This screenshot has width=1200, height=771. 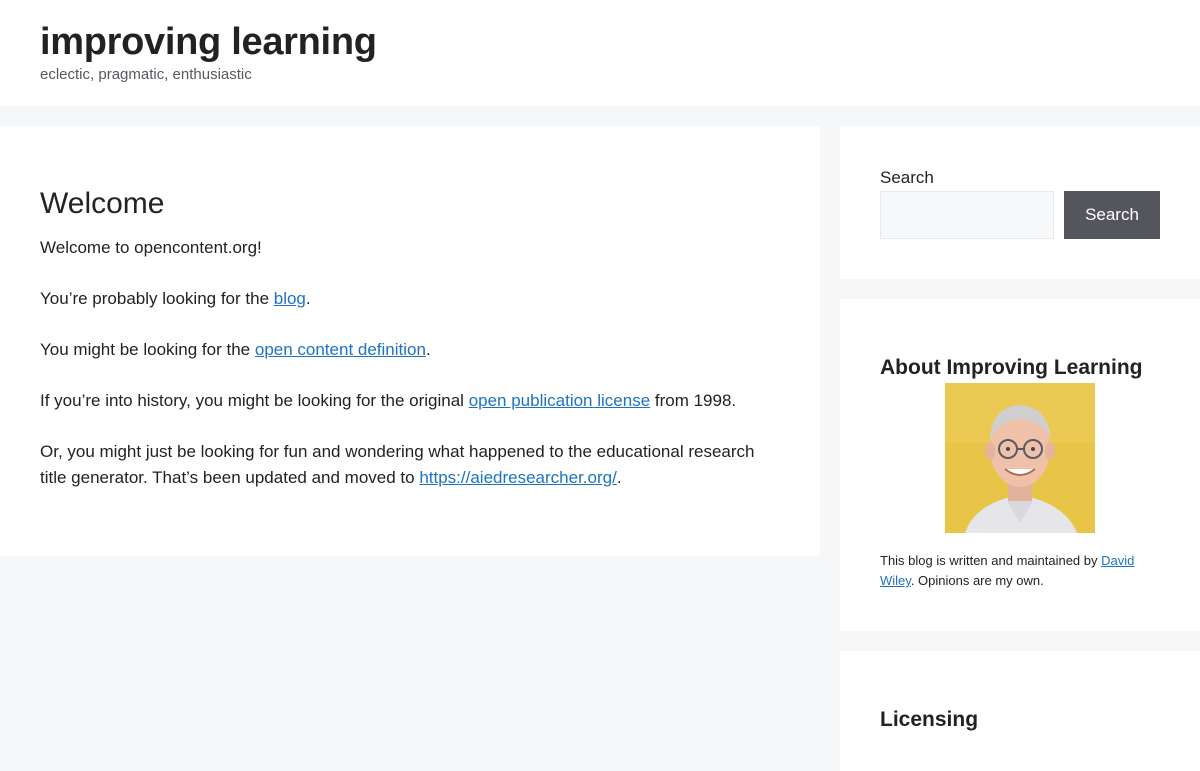 I want to click on paragraph-text: Welcome to opencontent.org!, so click(x=151, y=247).